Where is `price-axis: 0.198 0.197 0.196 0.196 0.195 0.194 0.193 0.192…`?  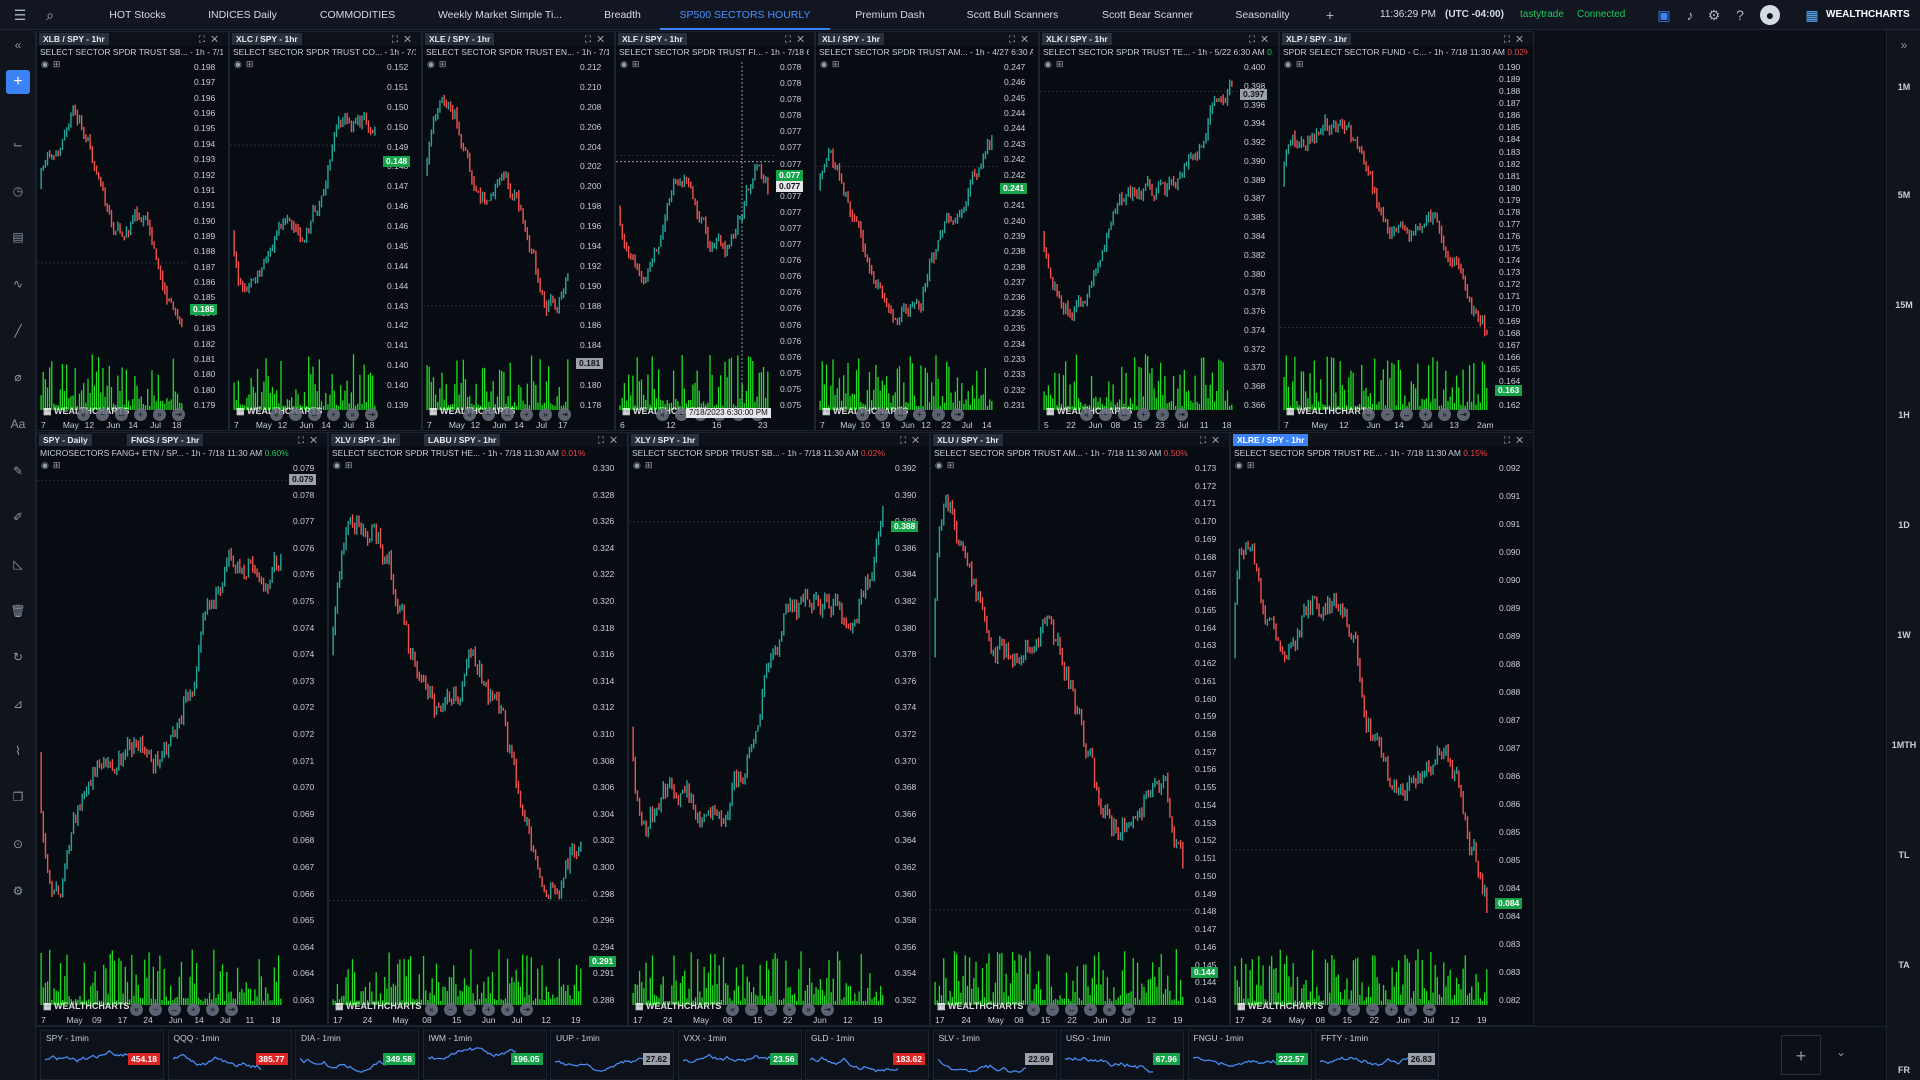
price-axis: 0.198 0.197 0.196 0.196 0.195 0.194 0.193 0.192… is located at coordinates (209, 236).